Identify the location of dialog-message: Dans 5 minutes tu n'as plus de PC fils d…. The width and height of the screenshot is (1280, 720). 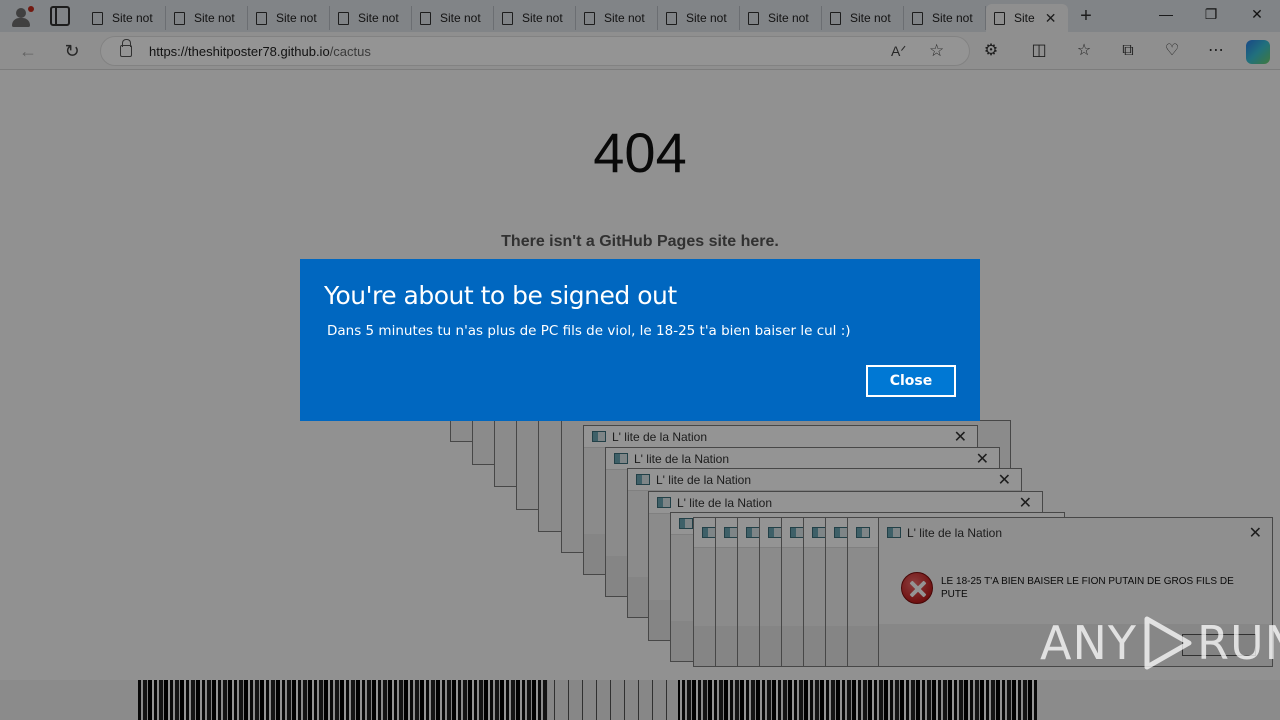
(589, 331).